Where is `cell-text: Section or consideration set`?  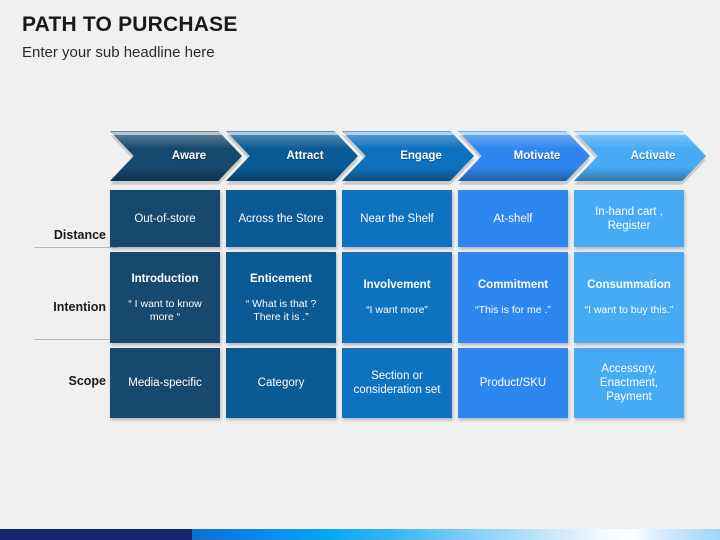 cell-text: Section or consideration set is located at coordinates (397, 383).